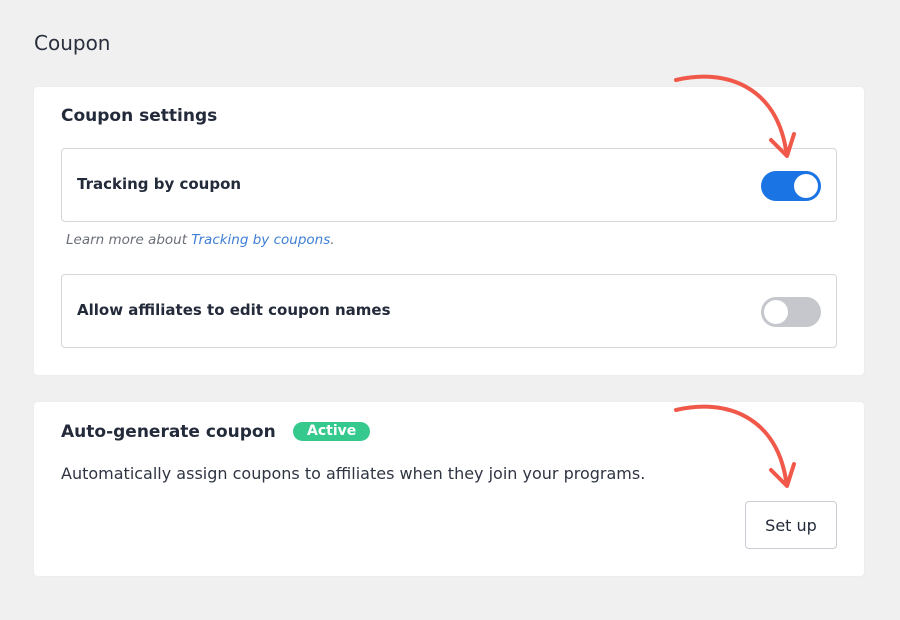 The width and height of the screenshot is (900, 620). I want to click on page-title: Coupon, so click(72, 43).